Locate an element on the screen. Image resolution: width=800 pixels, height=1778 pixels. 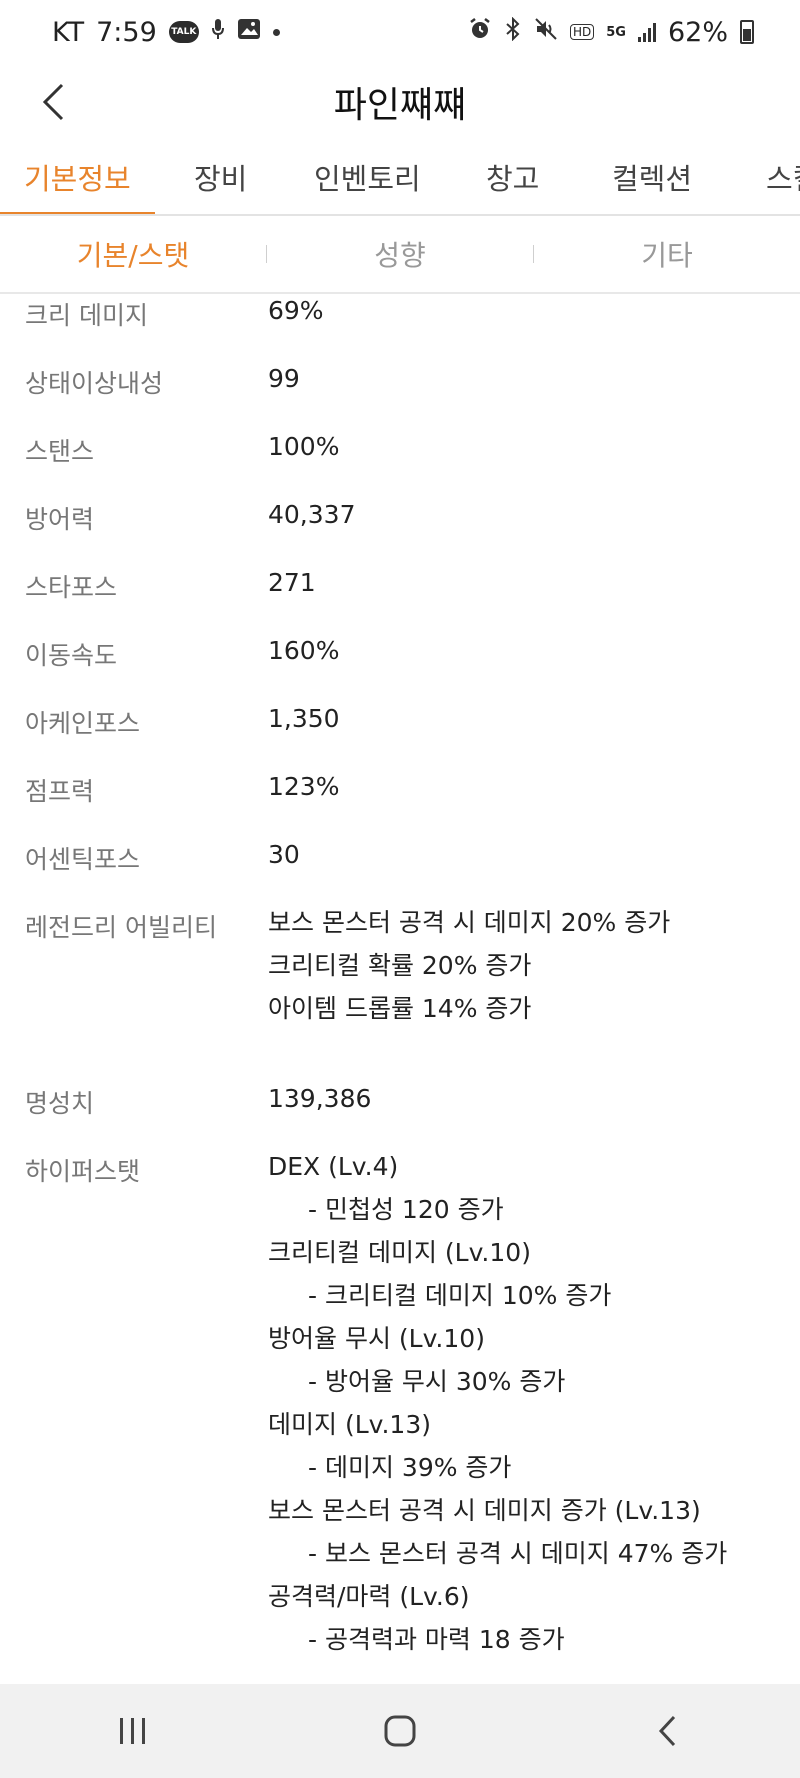
stat-value: 99 is located at coordinates (284, 378).